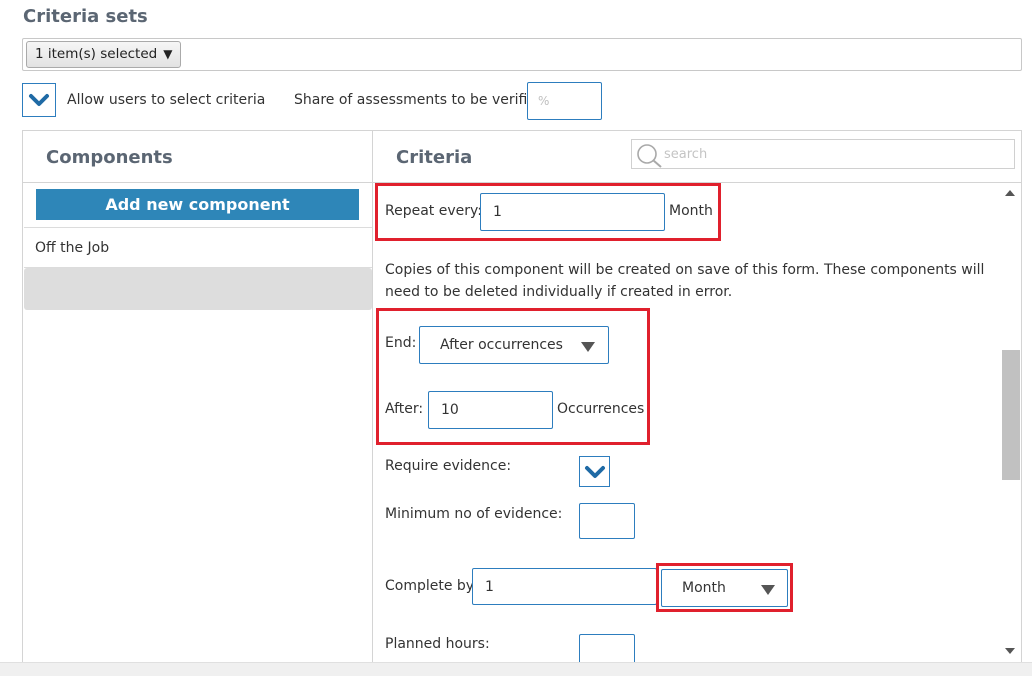 The width and height of the screenshot is (1032, 676). Describe the element at coordinates (1011, 415) in the screenshot. I see `scrollbar-thumb` at that location.